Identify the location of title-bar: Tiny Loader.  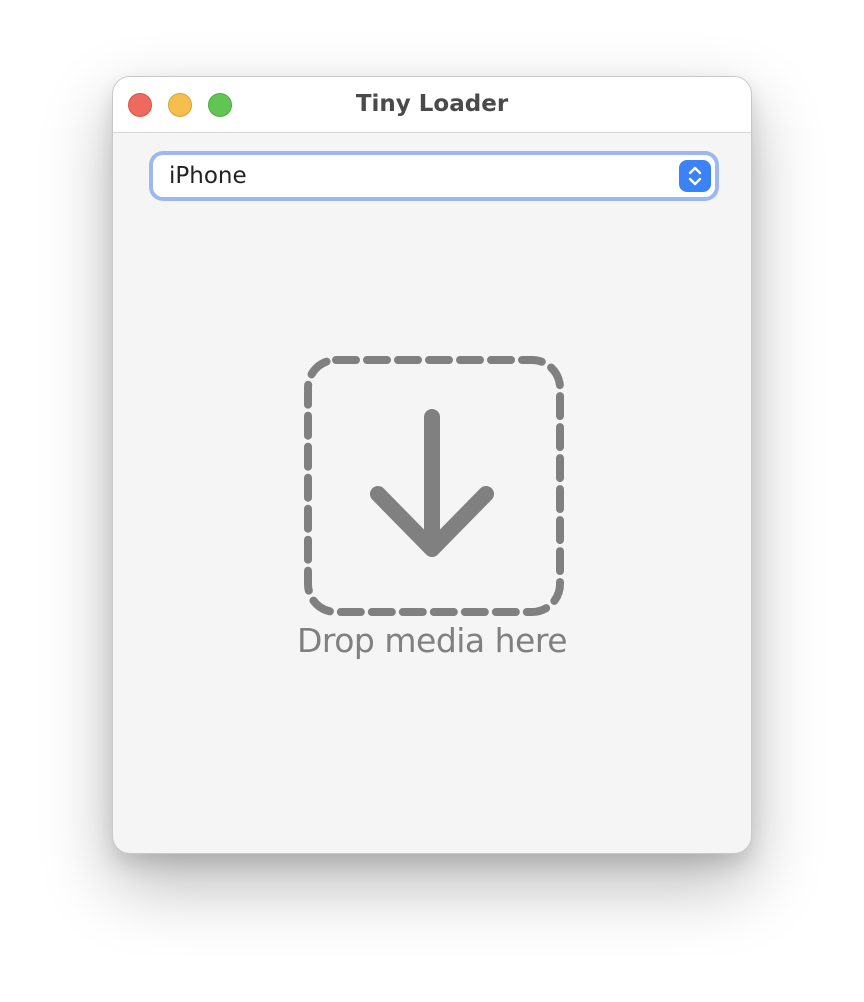
(432, 105).